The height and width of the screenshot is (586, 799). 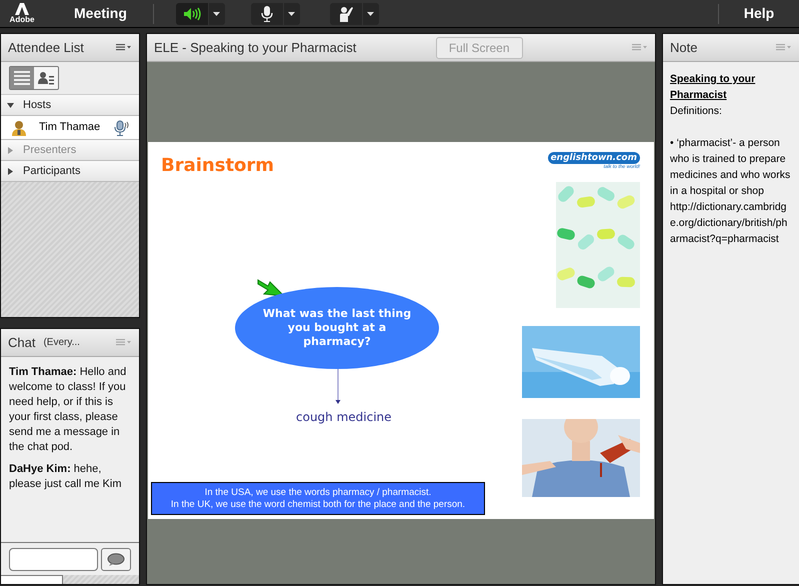 What do you see at coordinates (10, 105) in the screenshot?
I see `collapse-triangle-icon` at bounding box center [10, 105].